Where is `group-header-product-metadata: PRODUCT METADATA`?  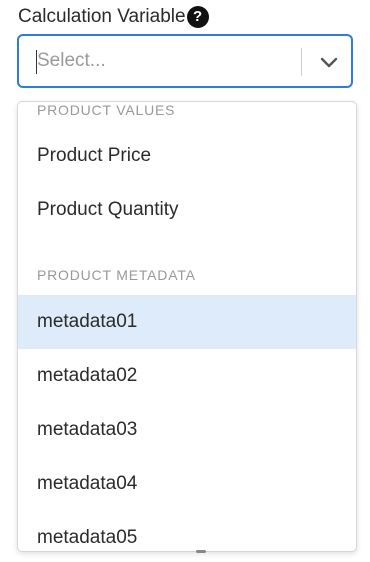 group-header-product-metadata: PRODUCT METADATA is located at coordinates (116, 275).